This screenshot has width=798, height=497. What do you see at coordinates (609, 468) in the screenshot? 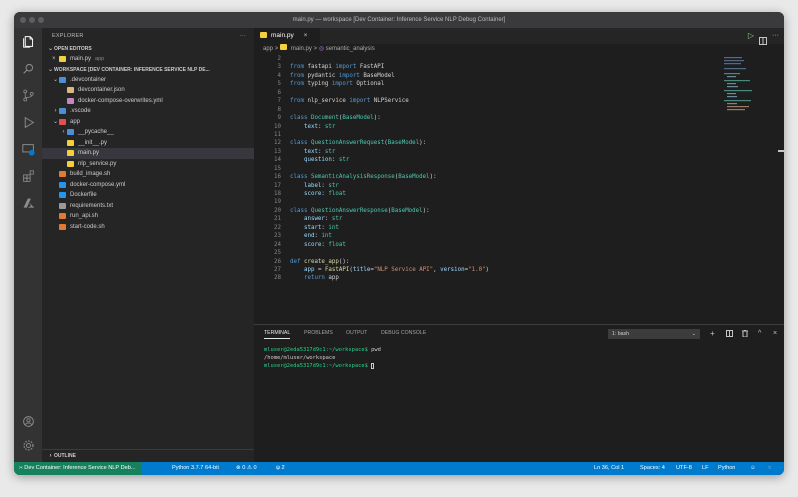
I see `cursor-position: Ln 36, Col 1` at bounding box center [609, 468].